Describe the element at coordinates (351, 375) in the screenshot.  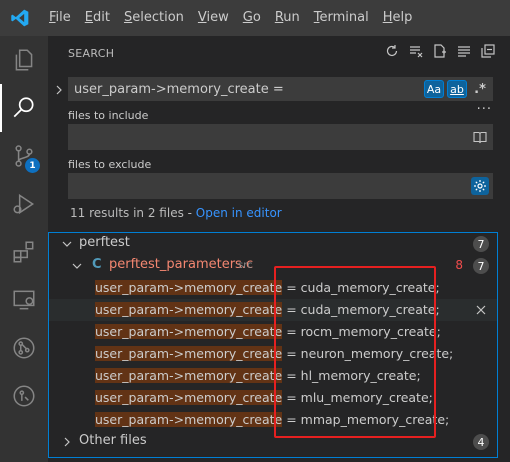
I see `match-replacement-text: = hl_memory_create;` at that location.